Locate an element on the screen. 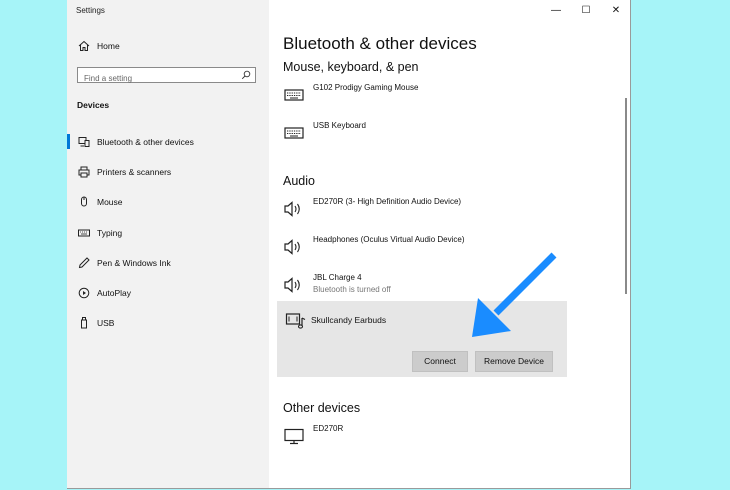  printer-icon is located at coordinates (84, 172).